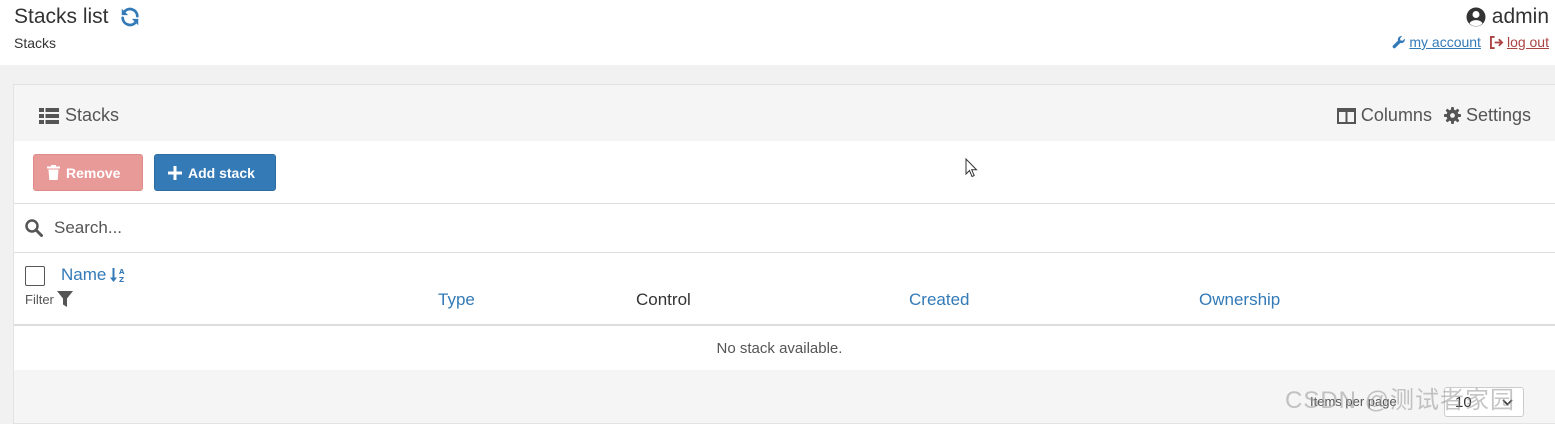  I want to click on trash-icon, so click(53, 172).